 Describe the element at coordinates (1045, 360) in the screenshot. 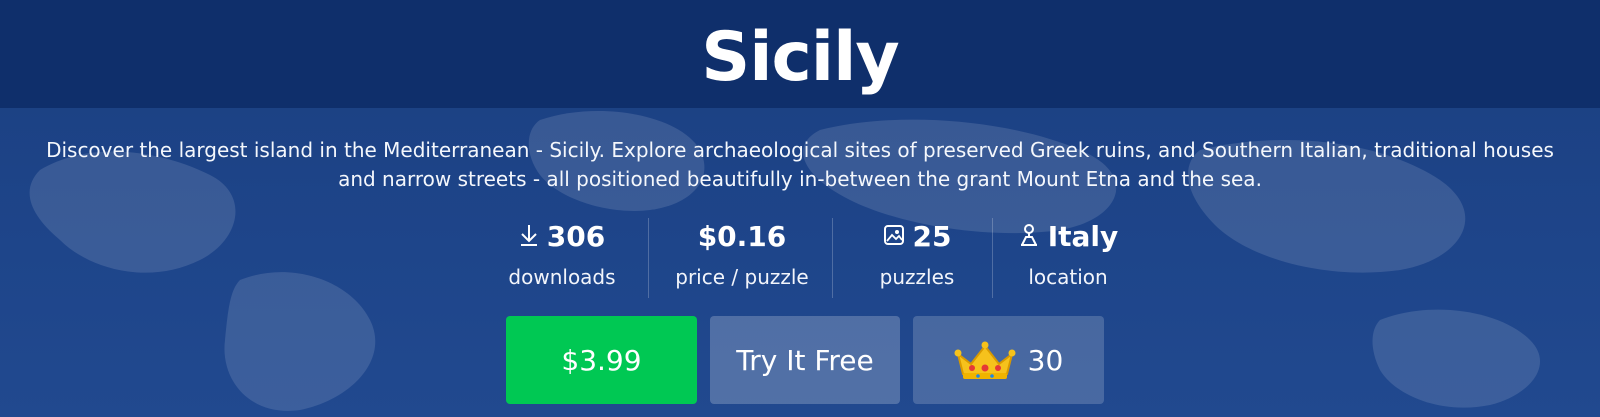

I see `crown-count: 30` at that location.